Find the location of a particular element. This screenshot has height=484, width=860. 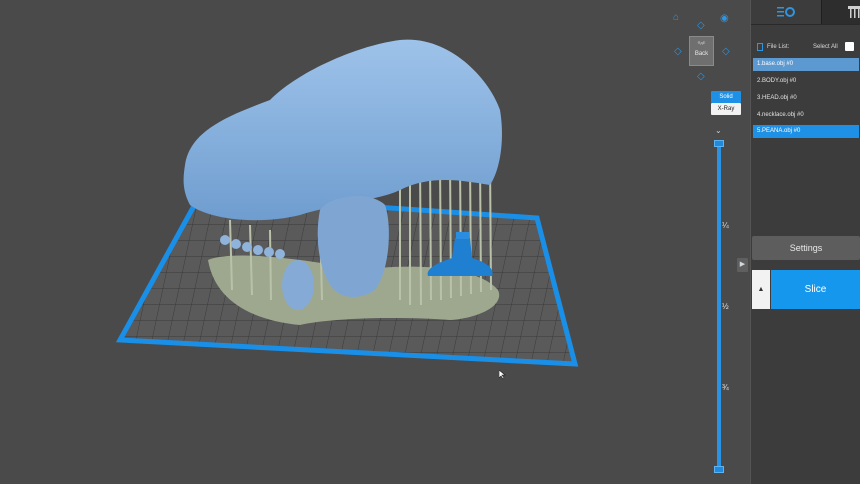

rotate-down-icon: ◇ is located at coordinates (701, 77).